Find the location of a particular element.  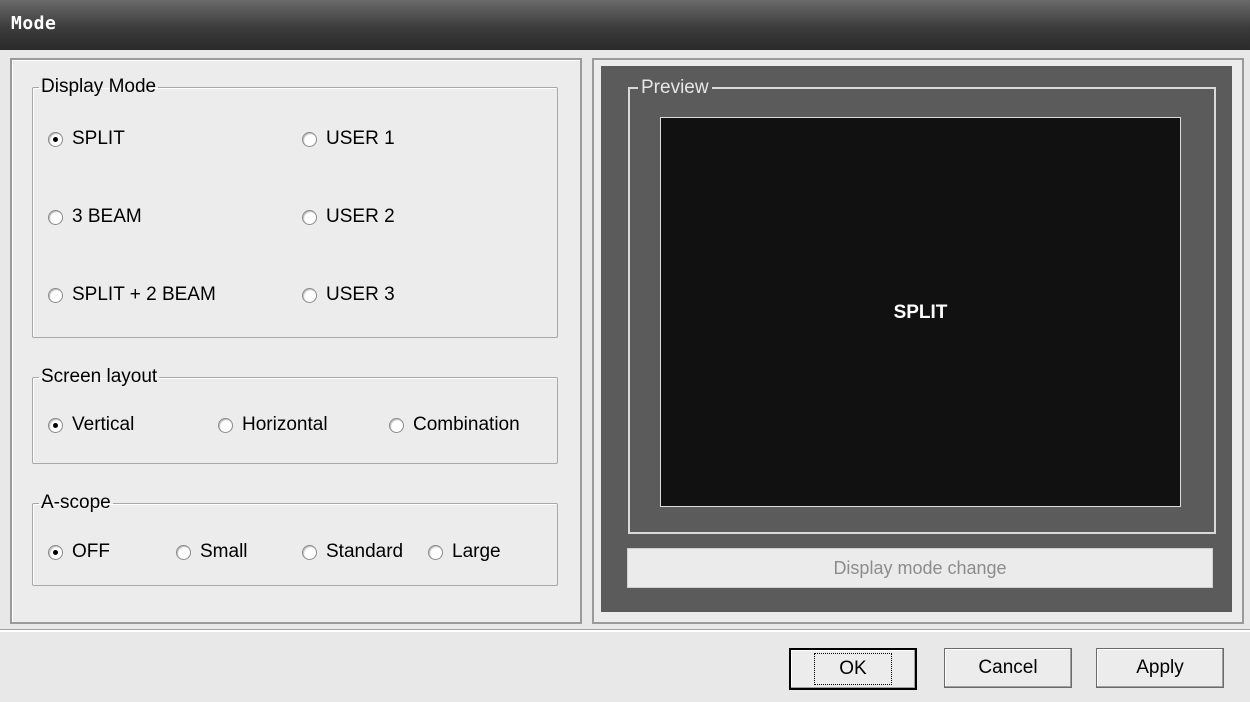

radio-small: Small is located at coordinates (212, 552).